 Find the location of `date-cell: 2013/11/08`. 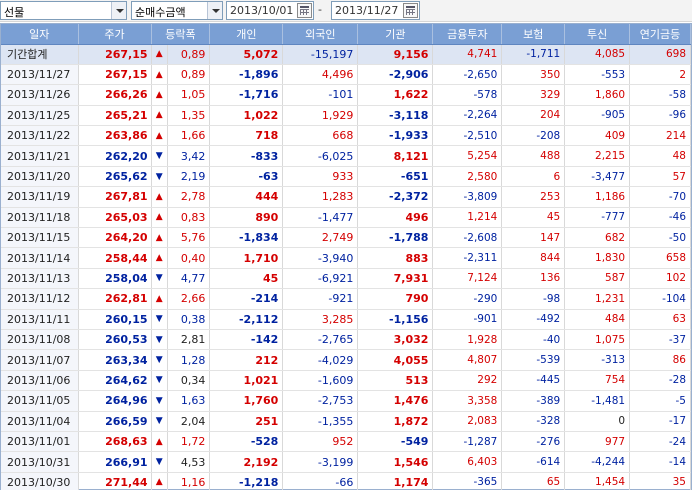

date-cell: 2013/11/08 is located at coordinates (40, 340).